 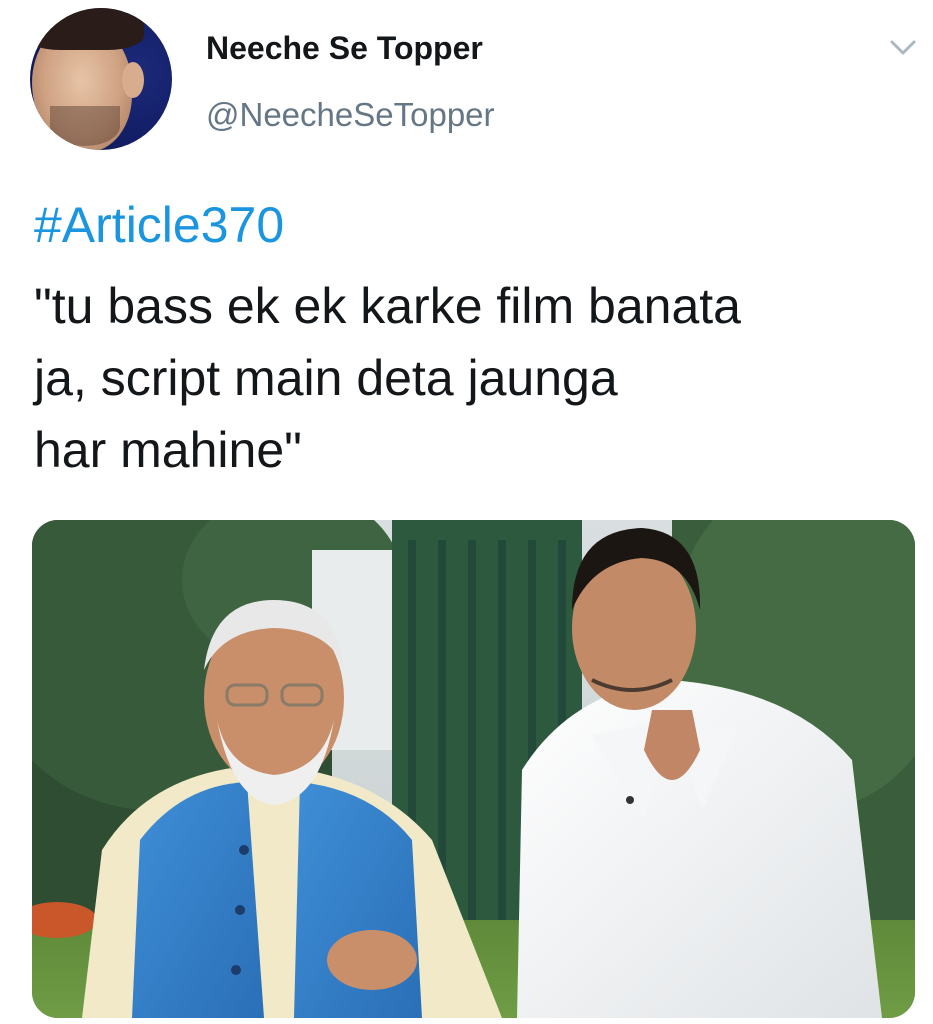 What do you see at coordinates (101, 79) in the screenshot?
I see `profile-avatar` at bounding box center [101, 79].